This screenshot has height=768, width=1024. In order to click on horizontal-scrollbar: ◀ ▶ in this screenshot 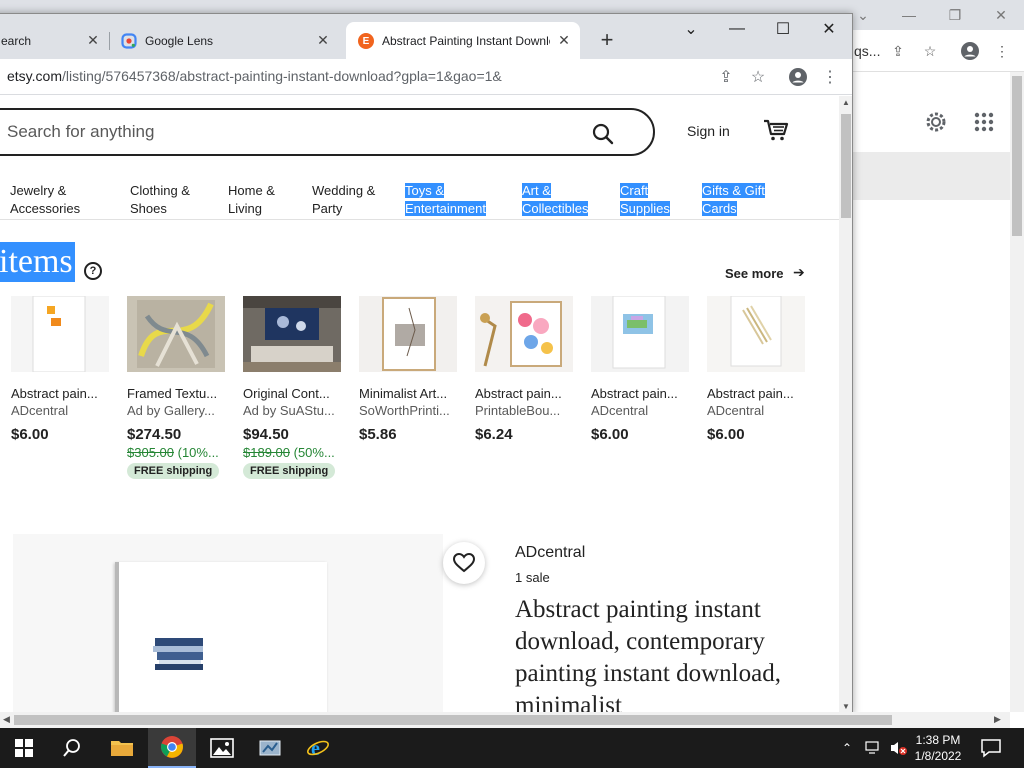, I will do `click(505, 720)`.